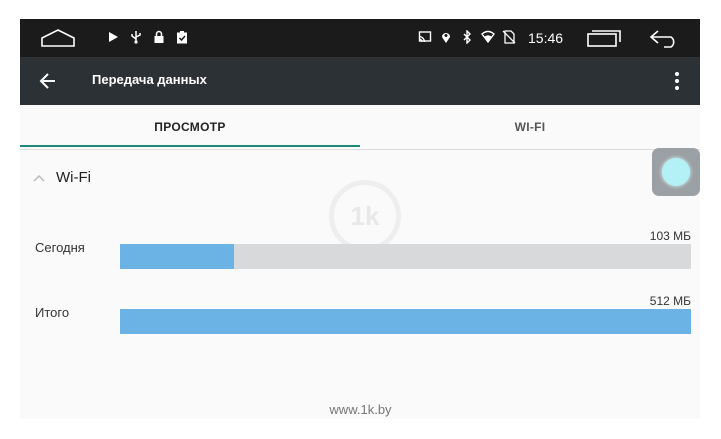  I want to click on toolbar-back-button, so click(48, 83).